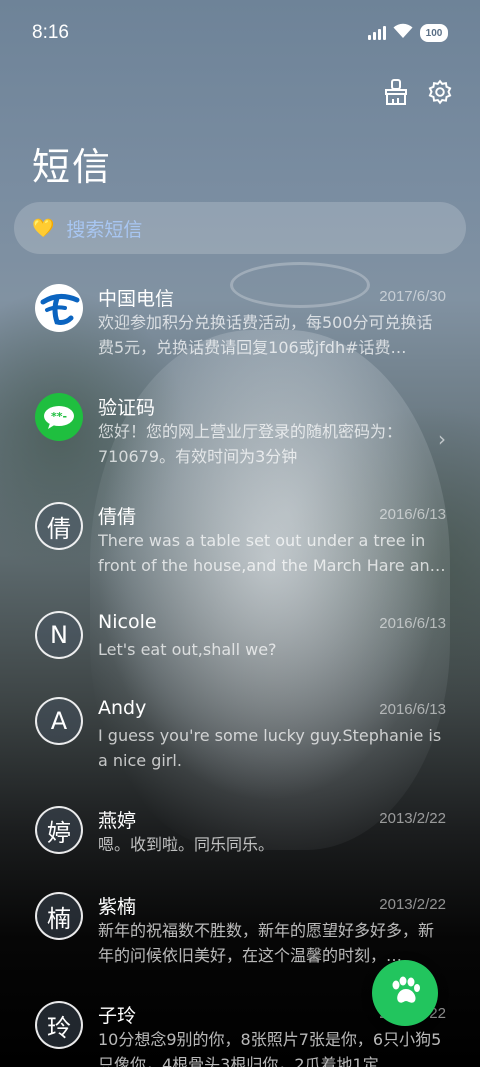 This screenshot has height=1067, width=480. What do you see at coordinates (250, 444) in the screenshot?
I see `message-preview: 您好！您的网上营业厅登录的随机密码为：710679。有效时间为3分钟` at bounding box center [250, 444].